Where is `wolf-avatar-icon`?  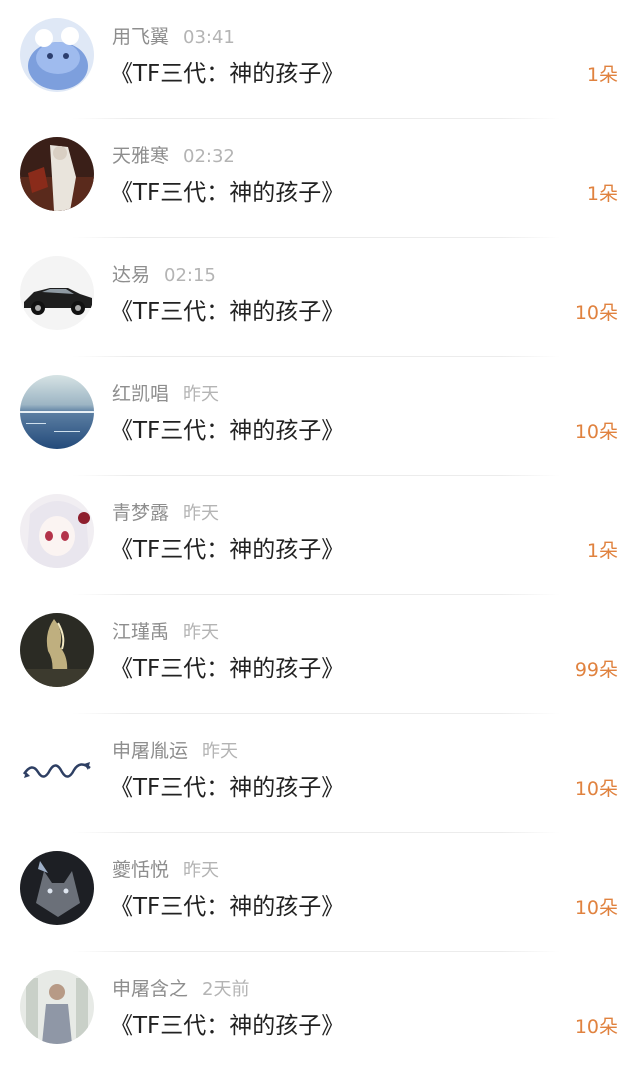 wolf-avatar-icon is located at coordinates (57, 888).